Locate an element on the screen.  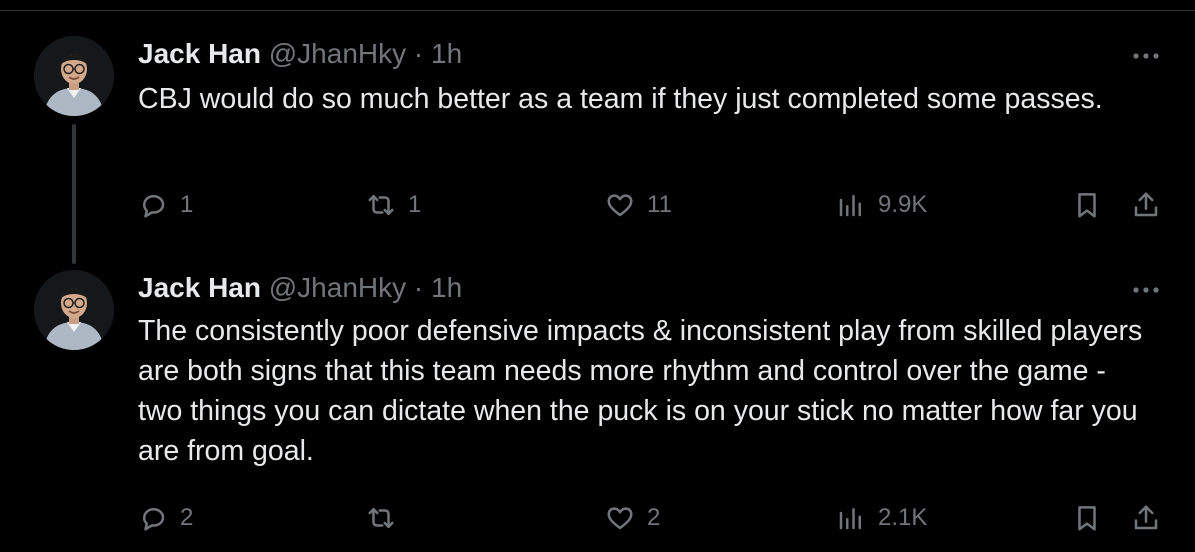
reply-count: 2 is located at coordinates (187, 517).